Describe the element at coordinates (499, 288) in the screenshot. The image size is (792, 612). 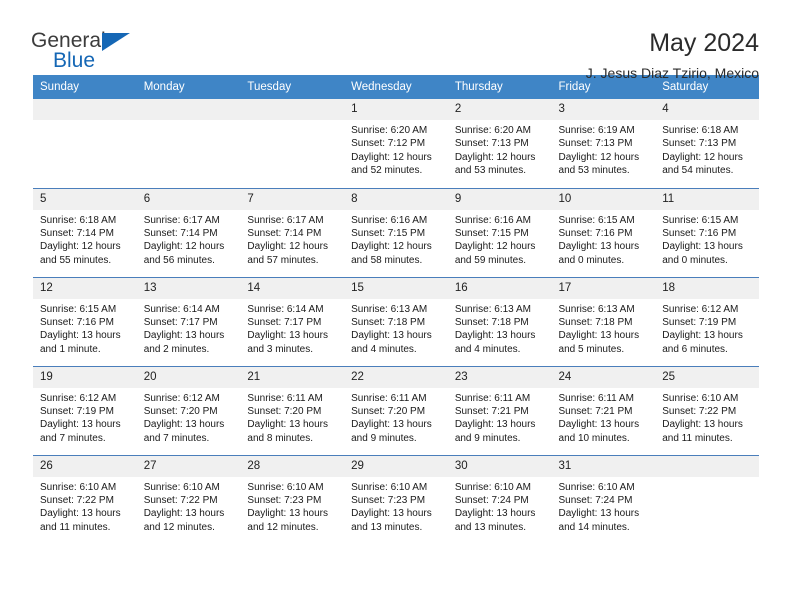
I see `day-number: 16` at that location.